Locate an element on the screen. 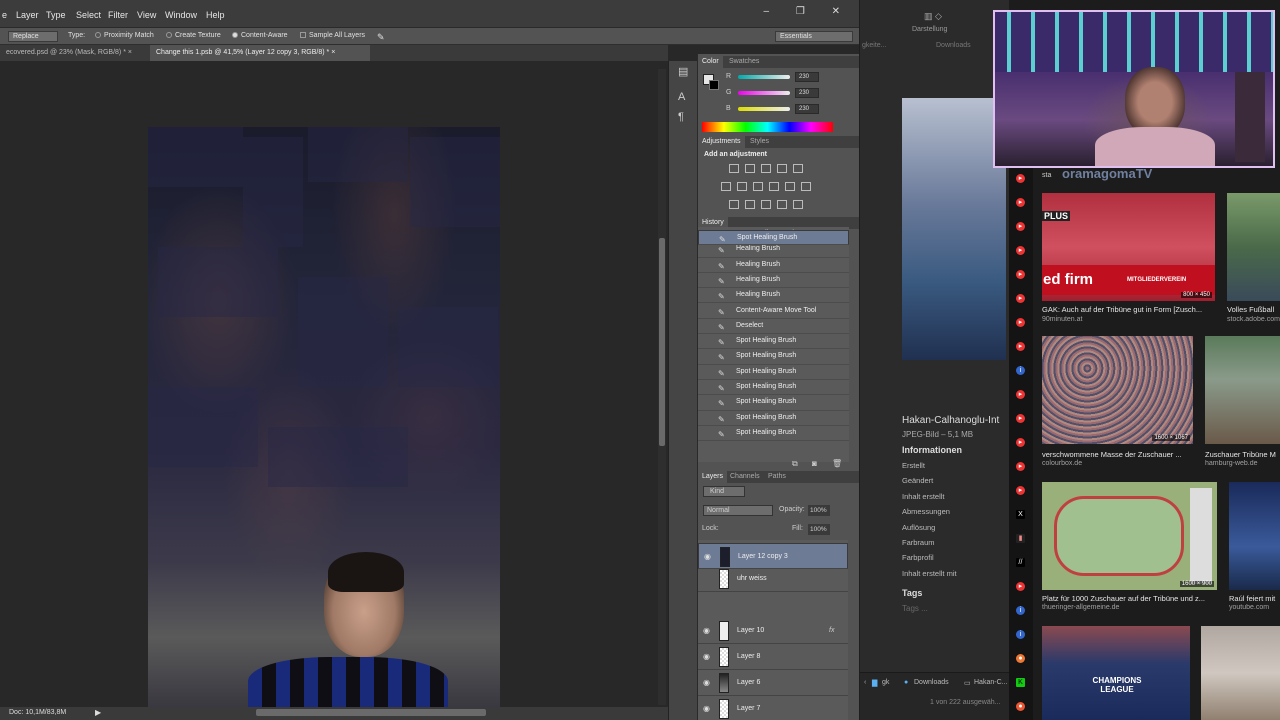 The height and width of the screenshot is (720, 1280). snapshot-icon: ◙ is located at coordinates (814, 463).